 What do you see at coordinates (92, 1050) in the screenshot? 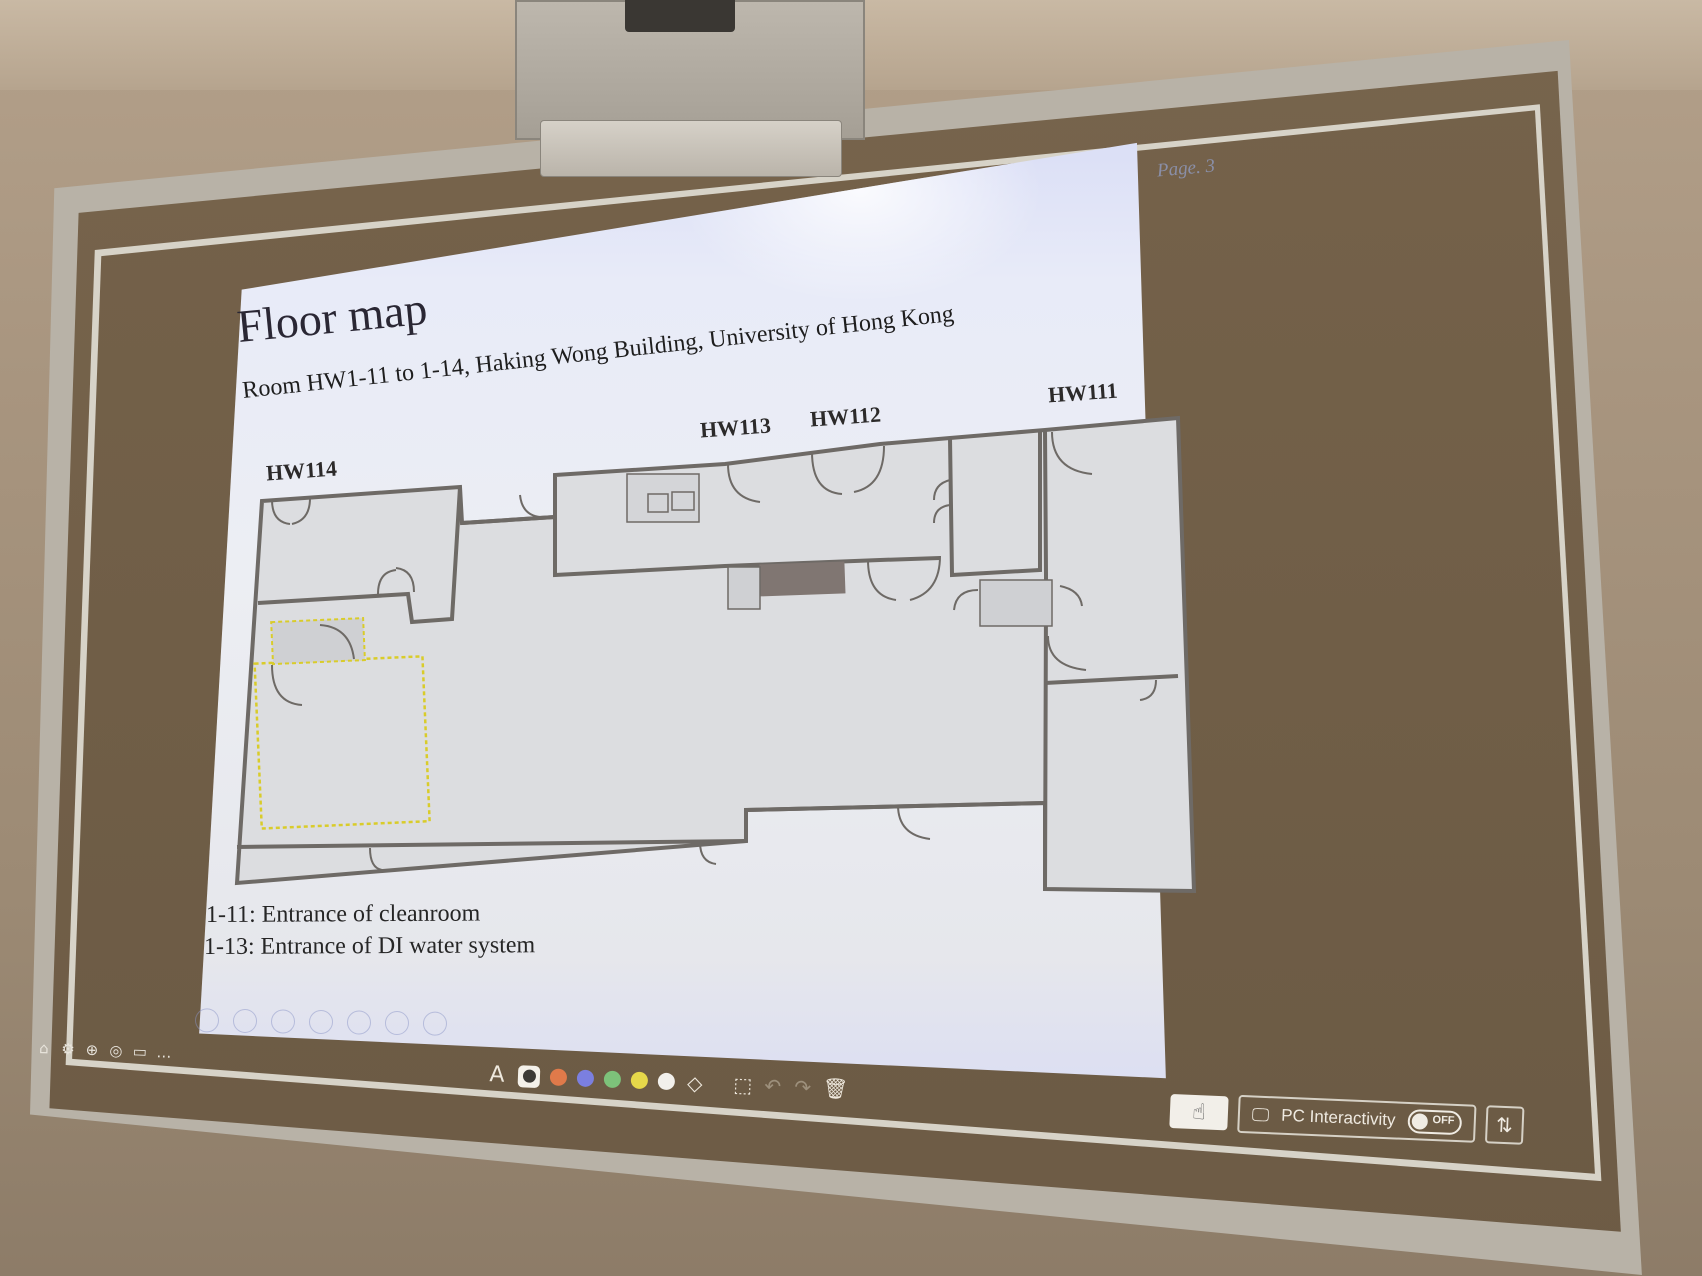
I see `zoom-icon: ⊕` at bounding box center [92, 1050].